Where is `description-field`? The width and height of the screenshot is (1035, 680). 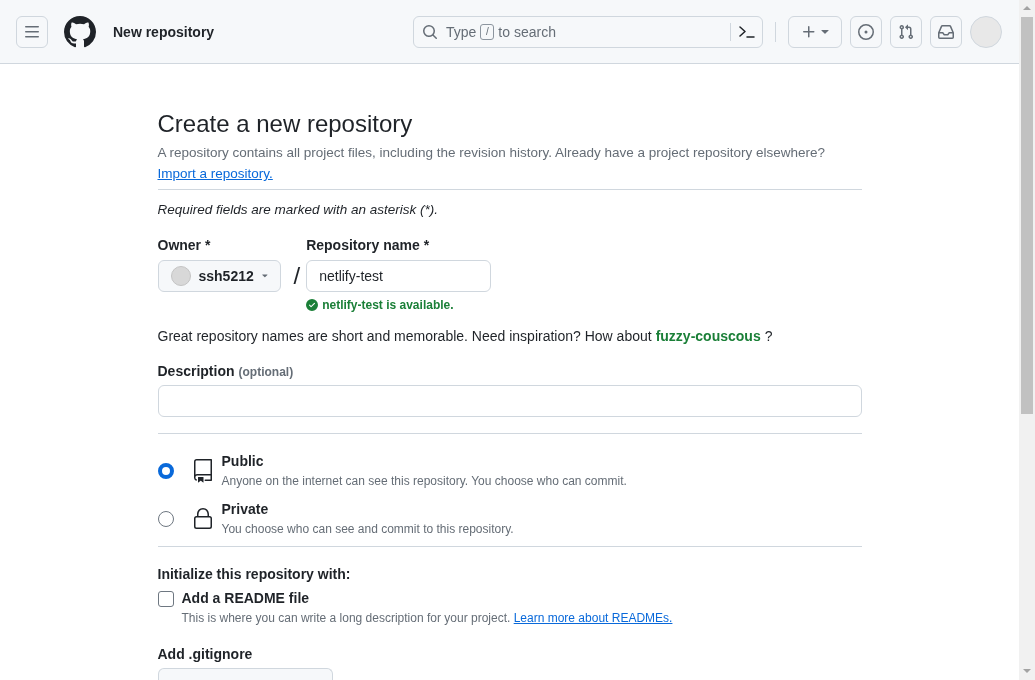
description-field is located at coordinates (509, 401).